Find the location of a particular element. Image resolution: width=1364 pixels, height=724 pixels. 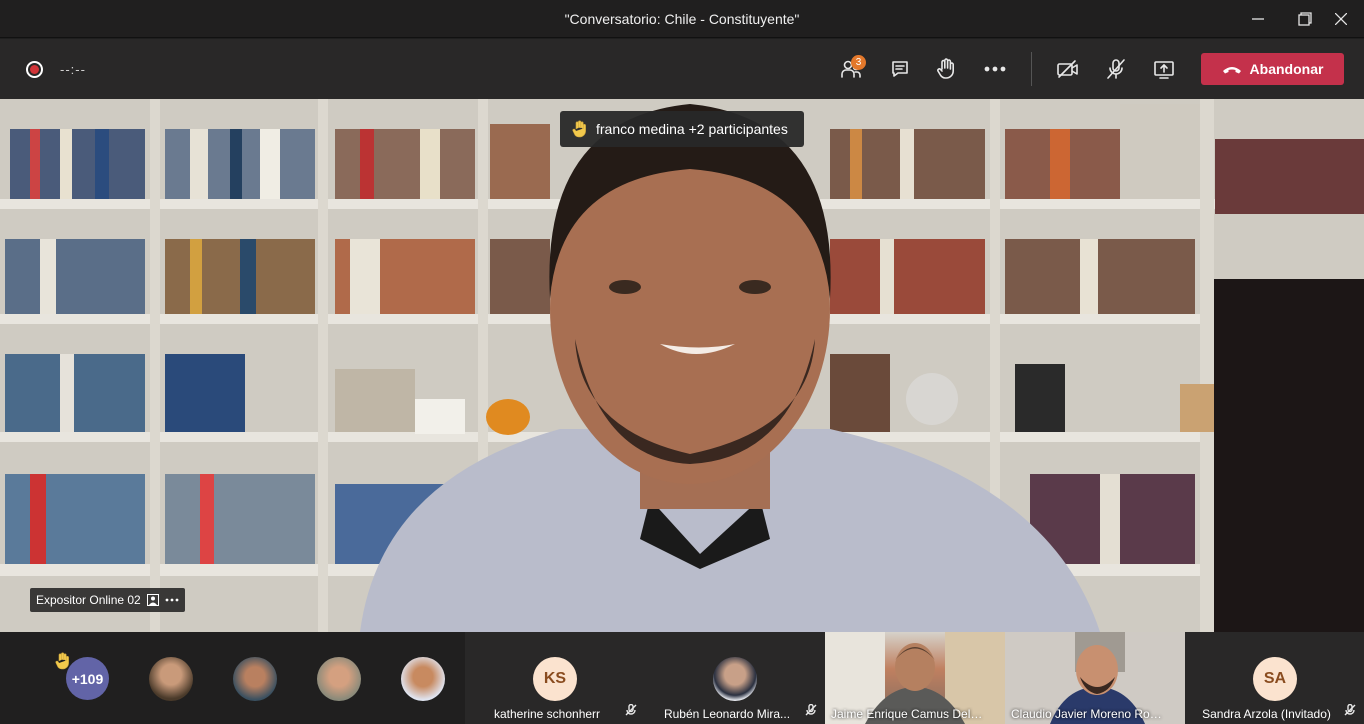

show-participants-button: 3 is located at coordinates (851, 69).